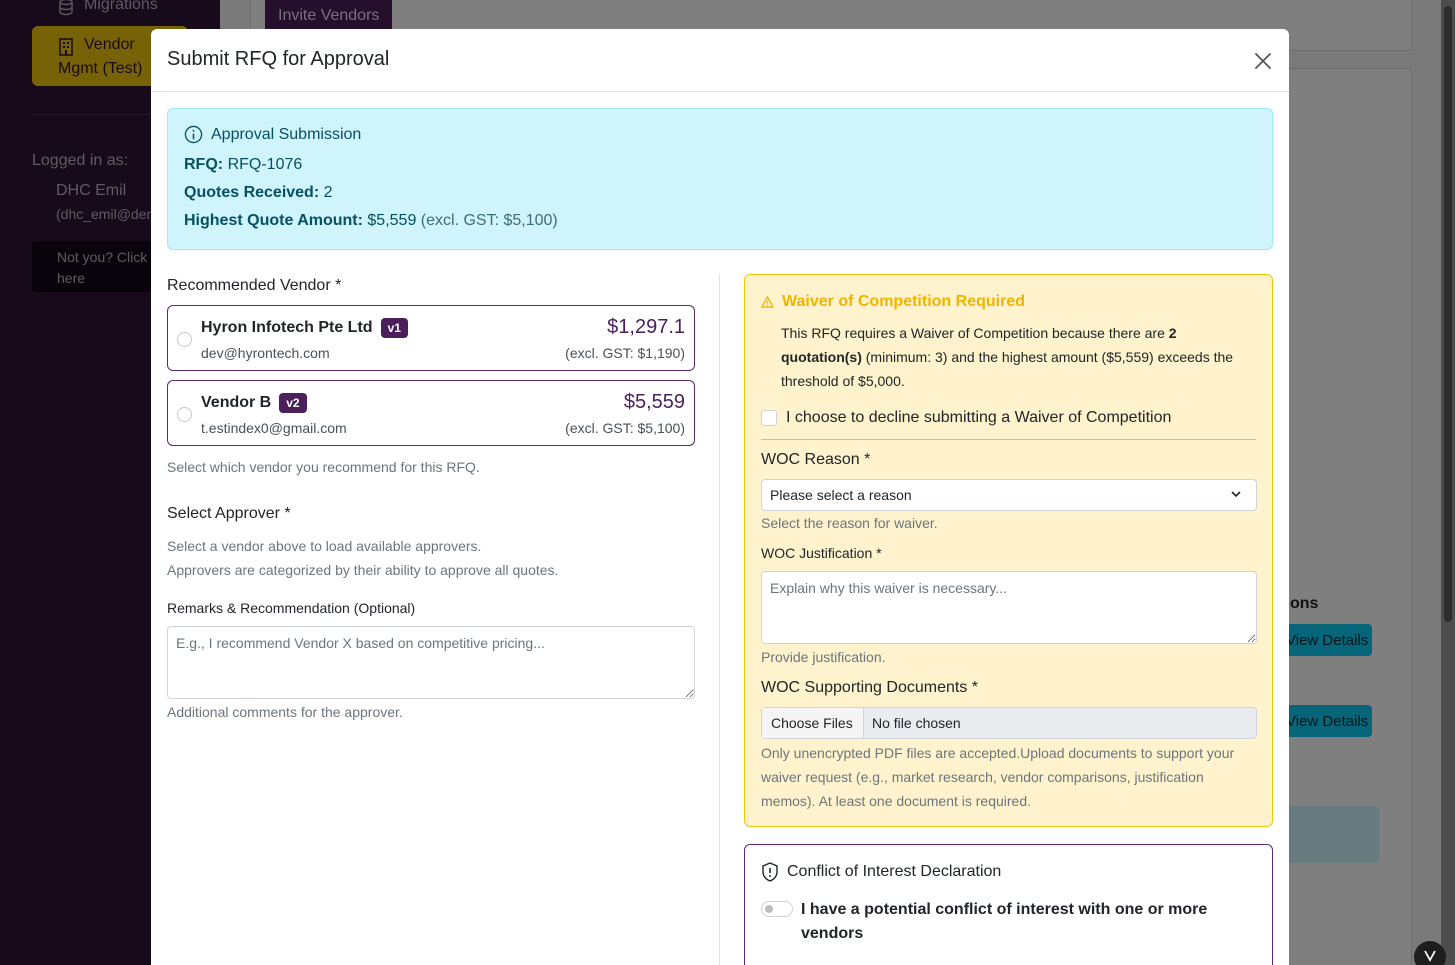  What do you see at coordinates (236, 402) in the screenshot?
I see `vendor-name: Vendor B` at bounding box center [236, 402].